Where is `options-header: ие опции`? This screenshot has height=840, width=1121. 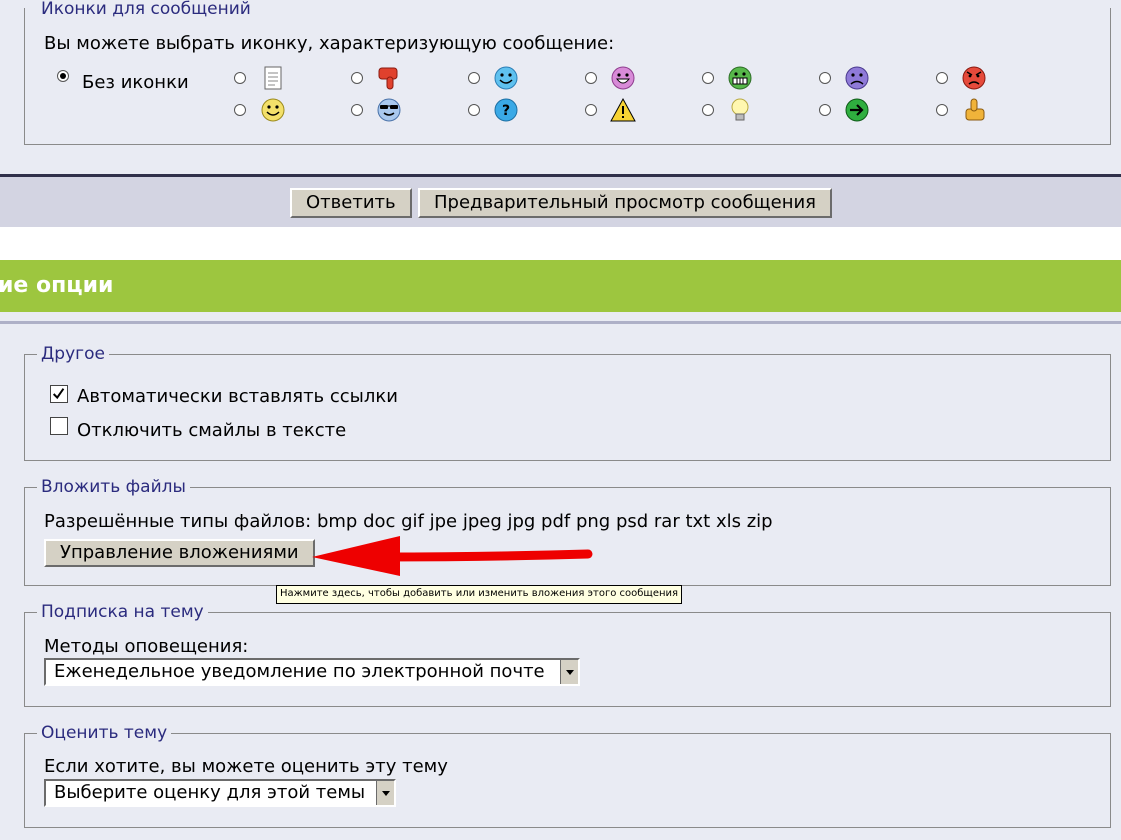 options-header: ие опции is located at coordinates (560, 286).